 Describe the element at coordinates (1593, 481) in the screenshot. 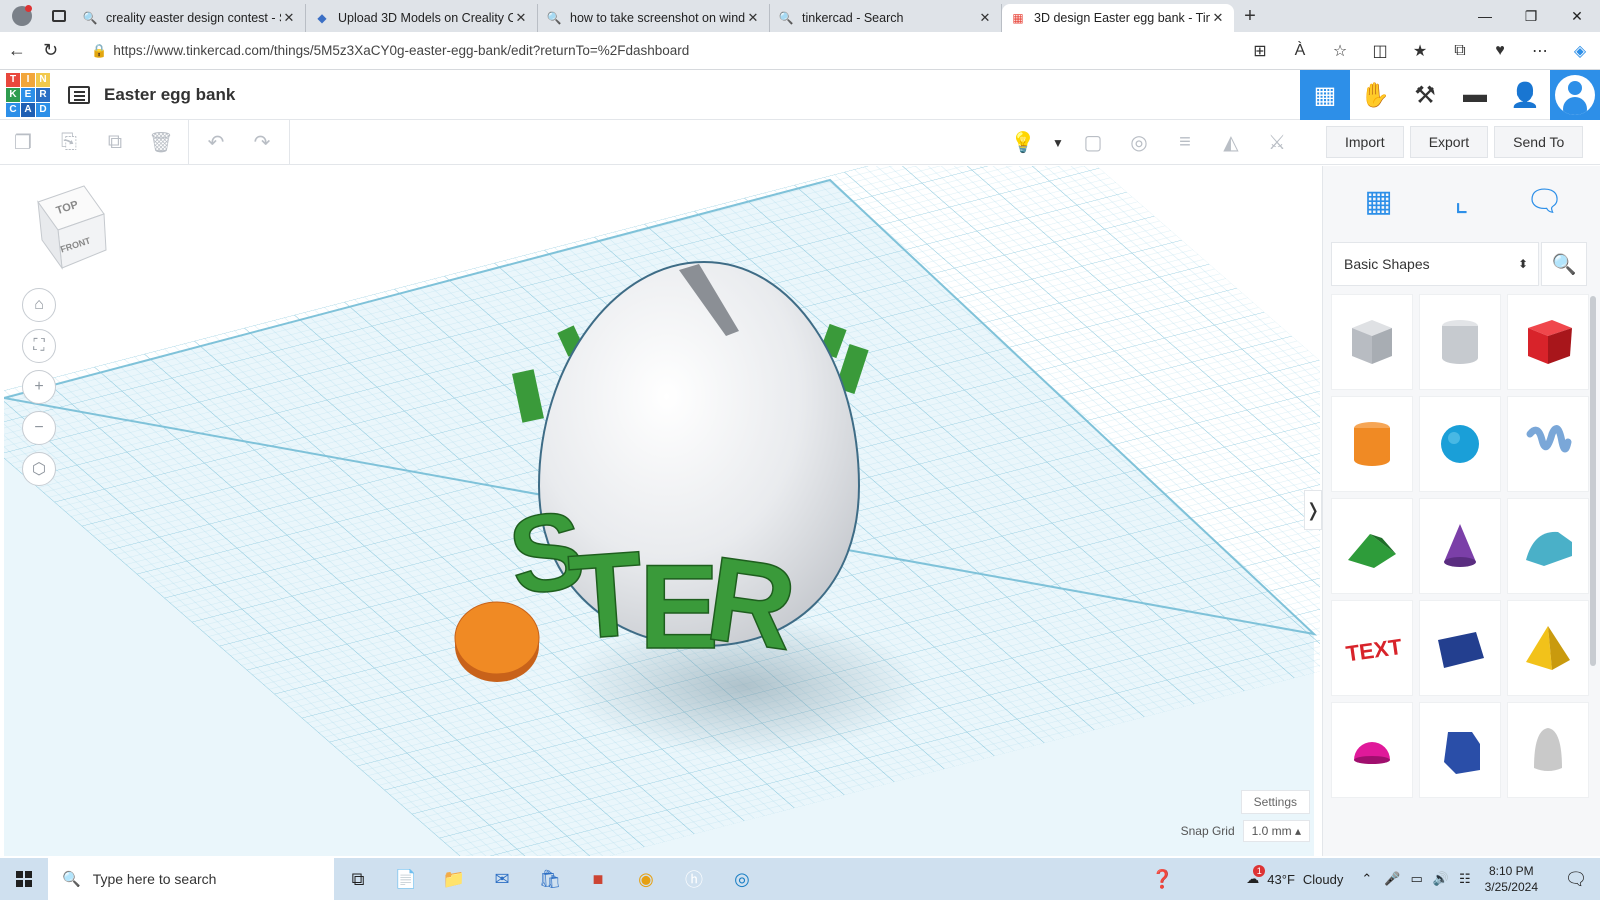

I see `panel-scrollbar` at that location.